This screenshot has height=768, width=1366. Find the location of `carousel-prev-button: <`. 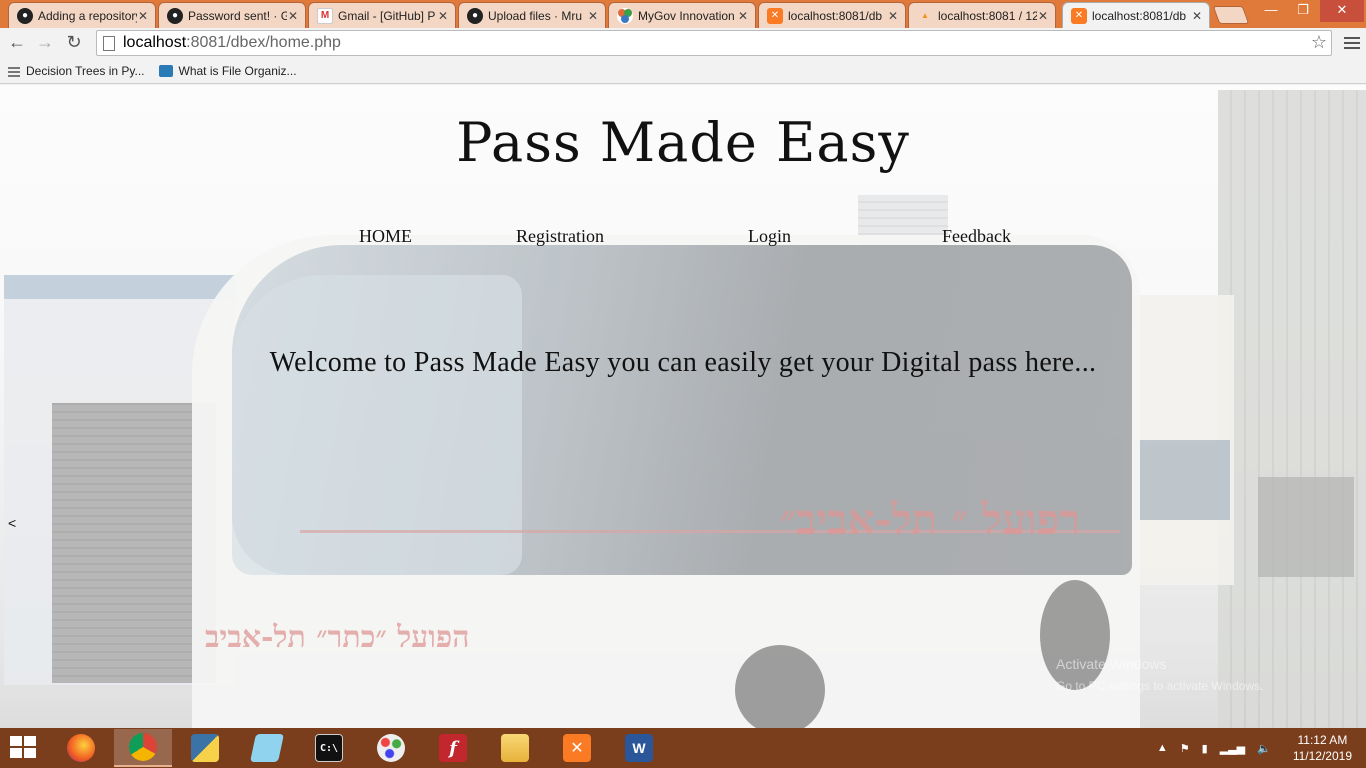

carousel-prev-button: < is located at coordinates (12, 523).